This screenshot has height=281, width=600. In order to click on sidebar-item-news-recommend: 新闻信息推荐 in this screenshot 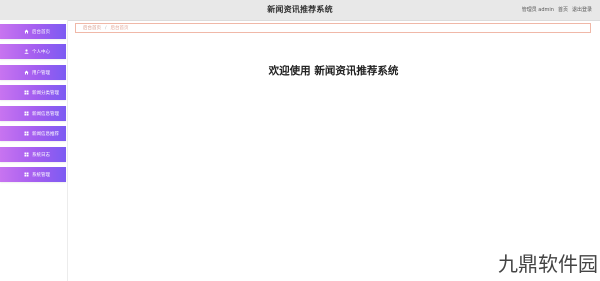, I will do `click(33, 133)`.